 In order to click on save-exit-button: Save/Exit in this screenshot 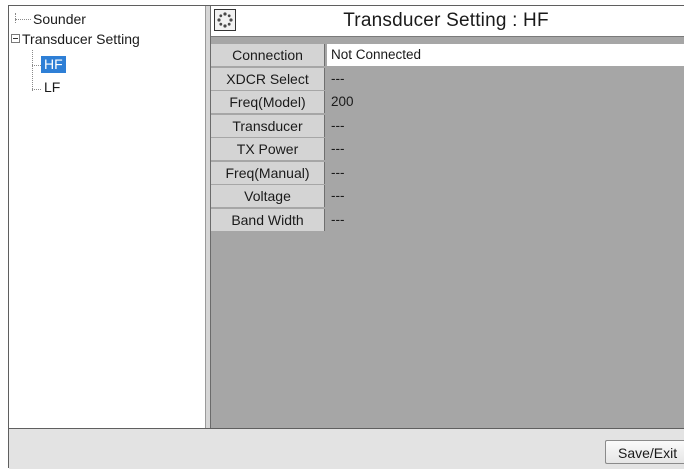, I will do `click(644, 452)`.